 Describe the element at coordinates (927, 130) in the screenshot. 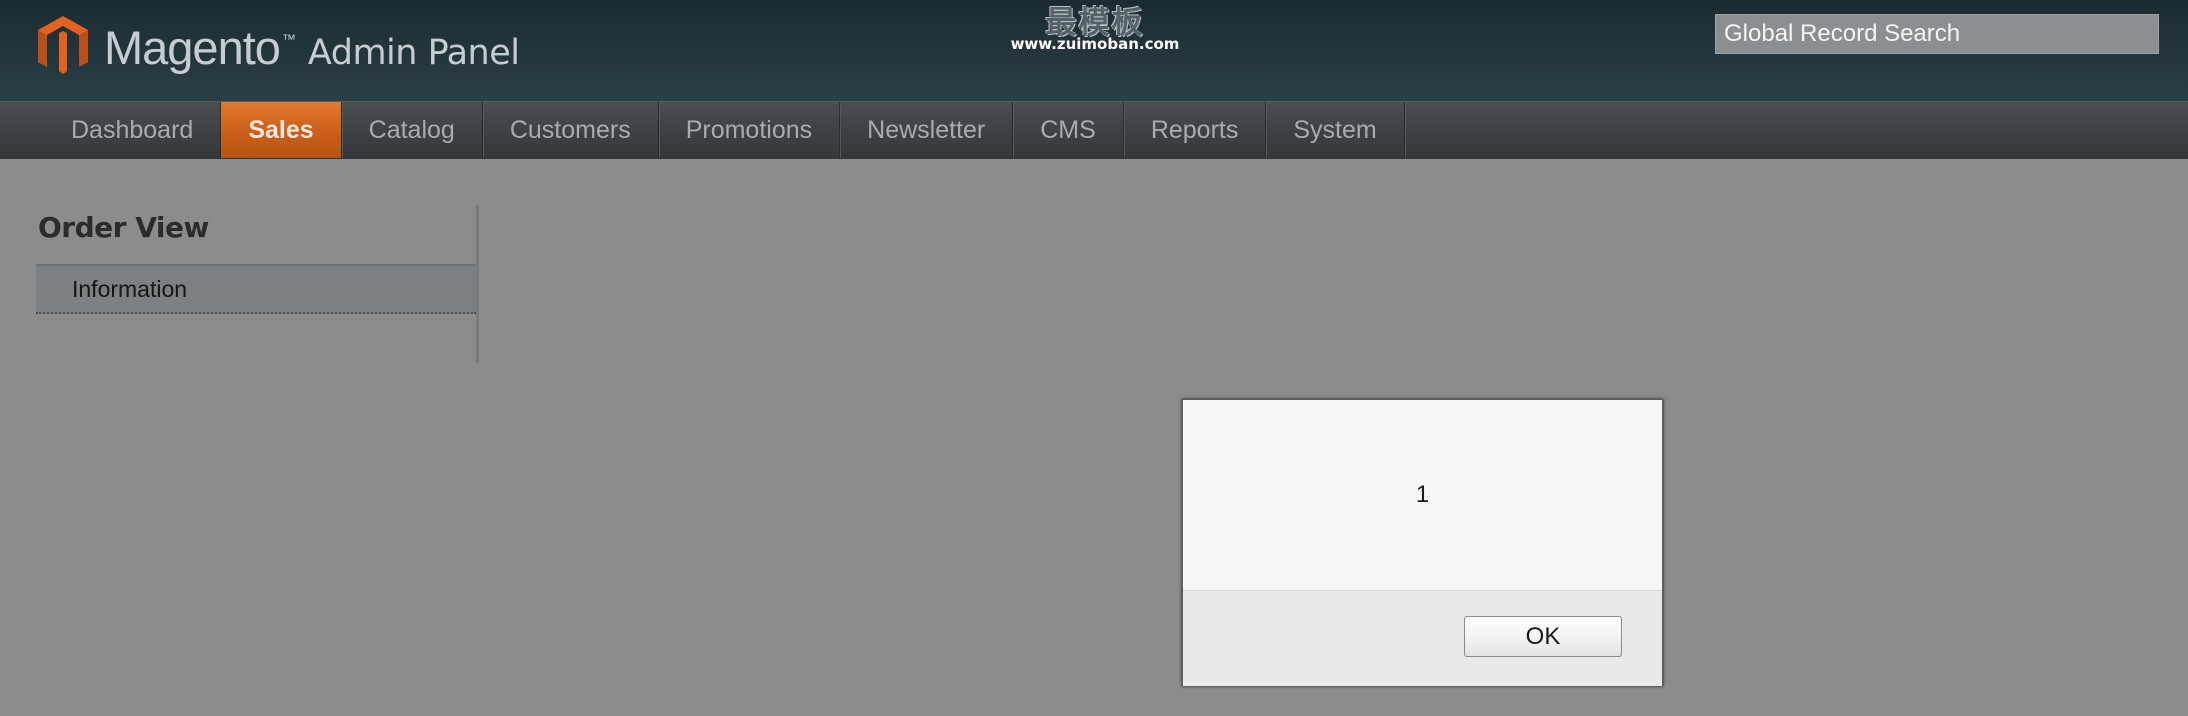

I see `nav-item-newsletter: Newsletter` at that location.